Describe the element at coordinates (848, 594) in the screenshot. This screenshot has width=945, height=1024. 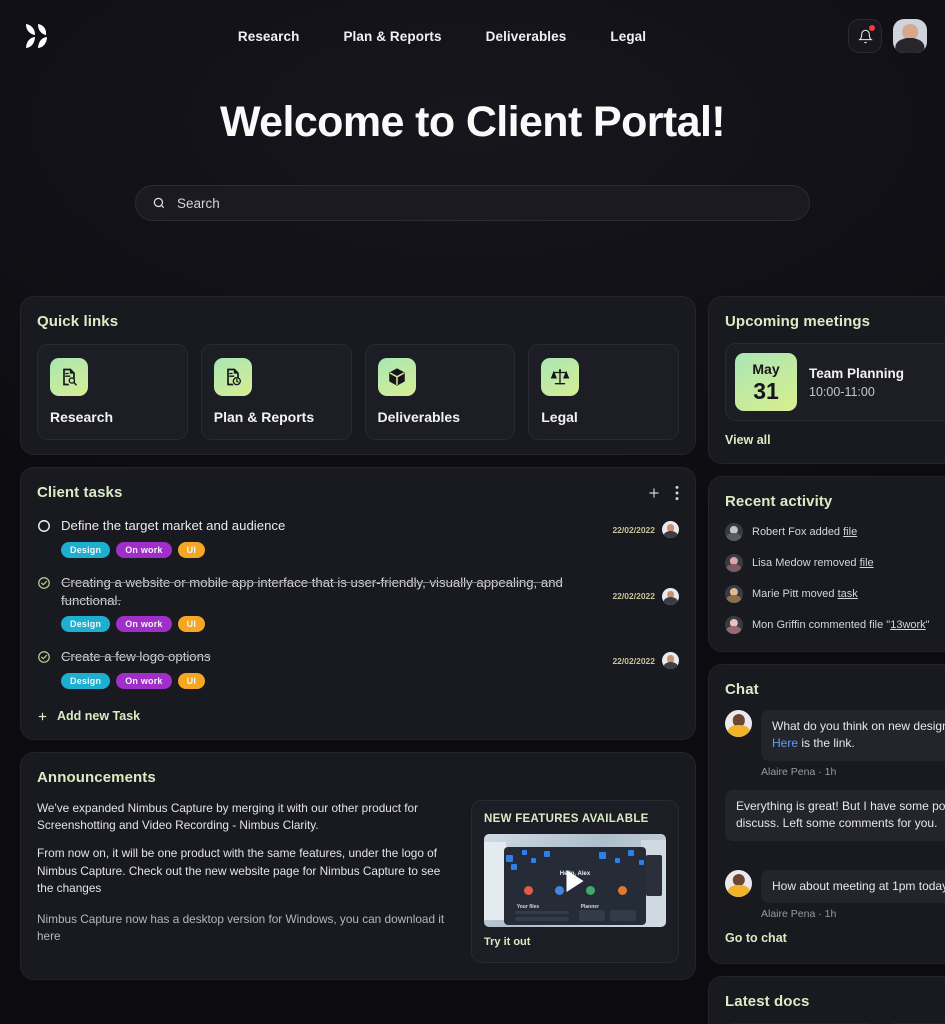
I see `activity-link: task` at that location.